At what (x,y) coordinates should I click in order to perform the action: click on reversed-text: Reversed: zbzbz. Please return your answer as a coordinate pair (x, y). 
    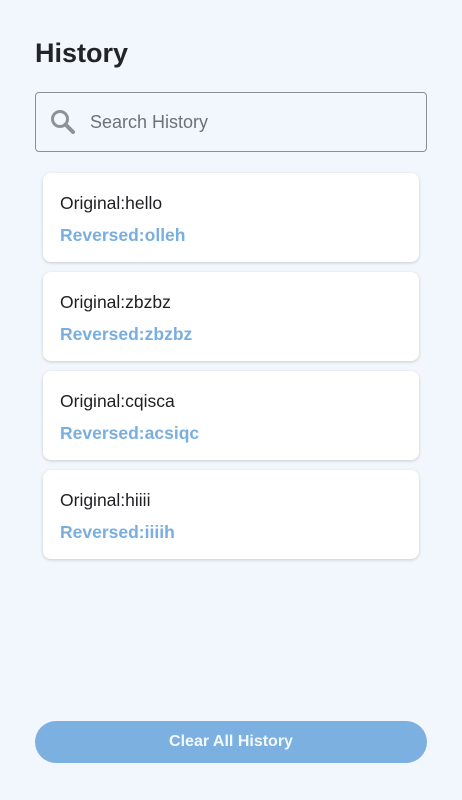
    Looking at the image, I should click on (231, 334).